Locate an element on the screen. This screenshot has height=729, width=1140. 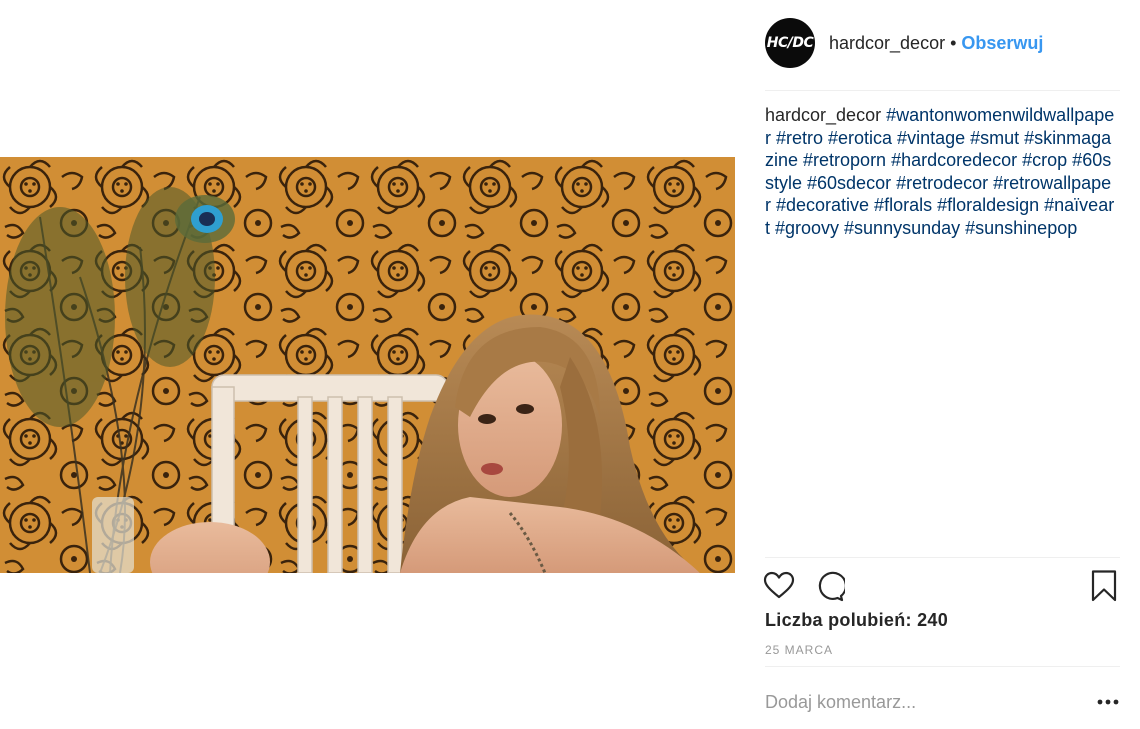
avatar: HC/DC is located at coordinates (790, 43).